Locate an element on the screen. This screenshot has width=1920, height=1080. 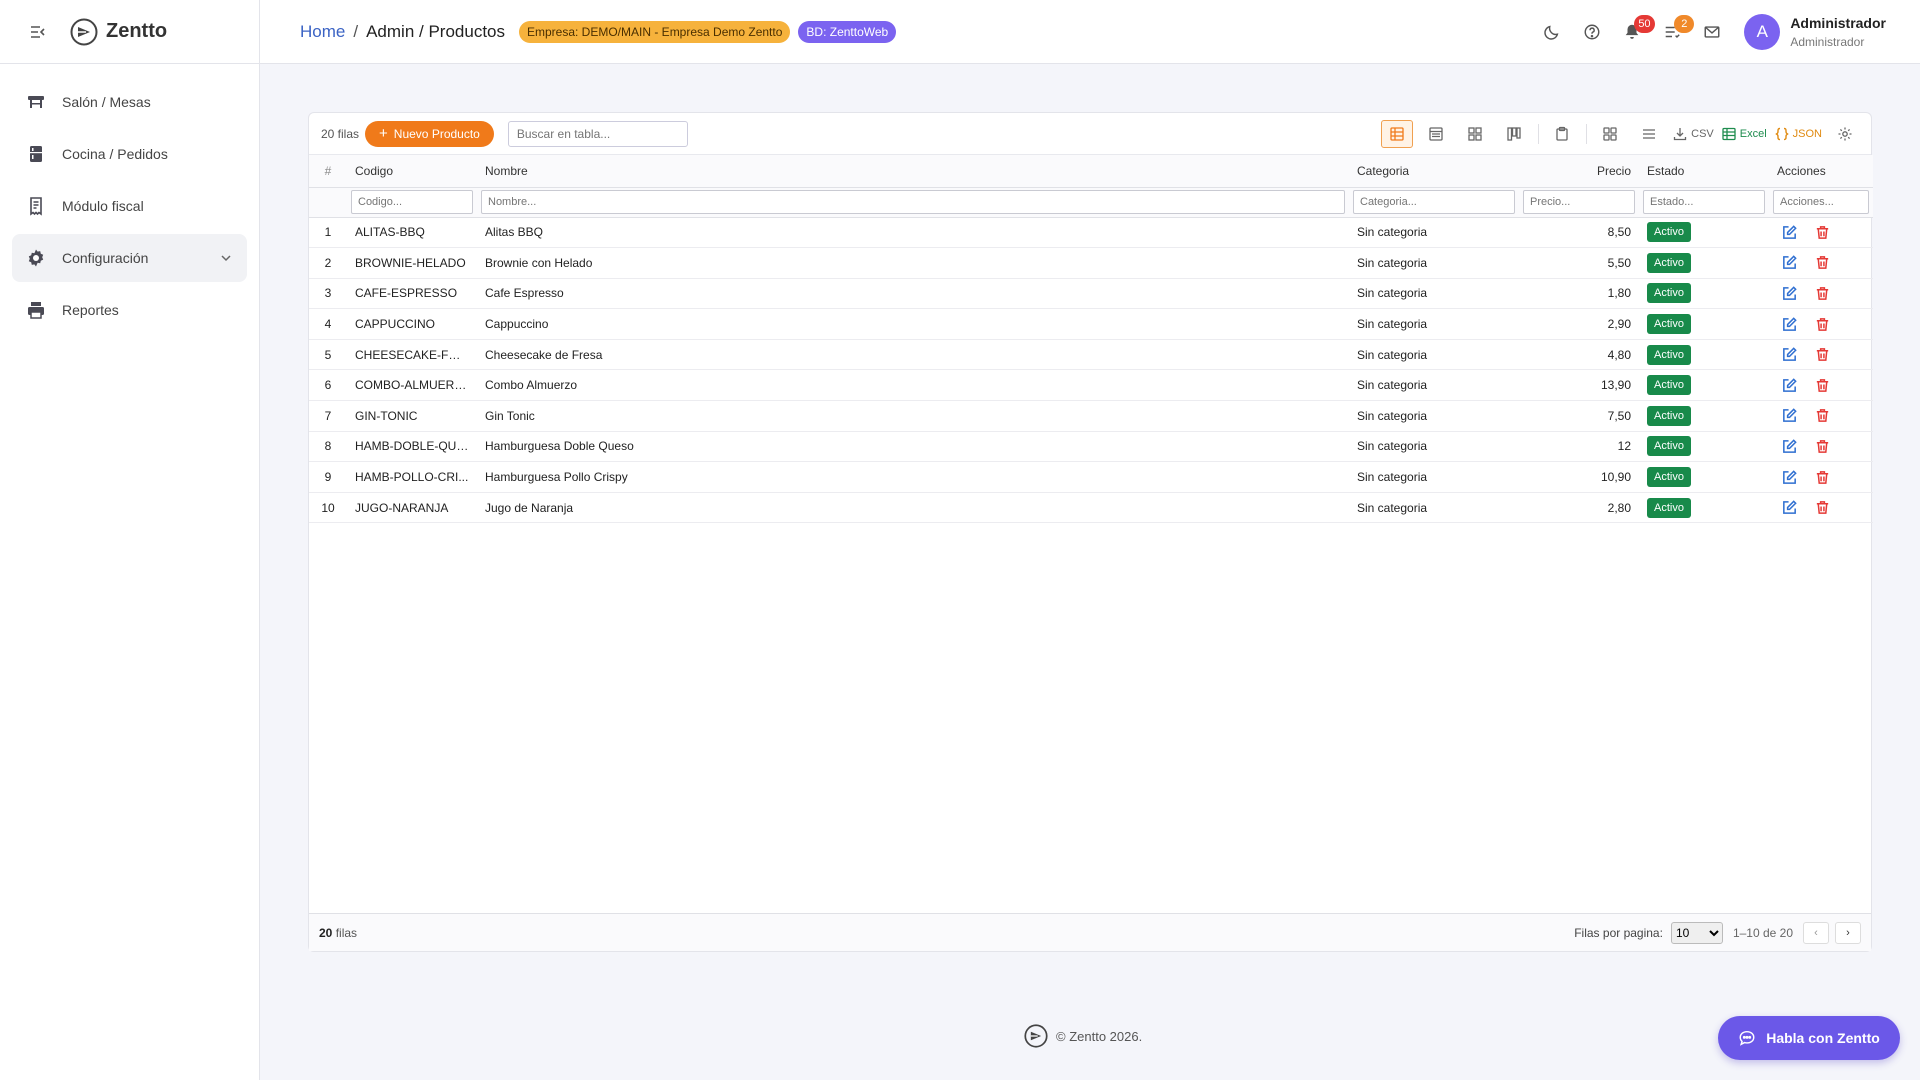
prev-page-button: ‹ is located at coordinates (1816, 932).